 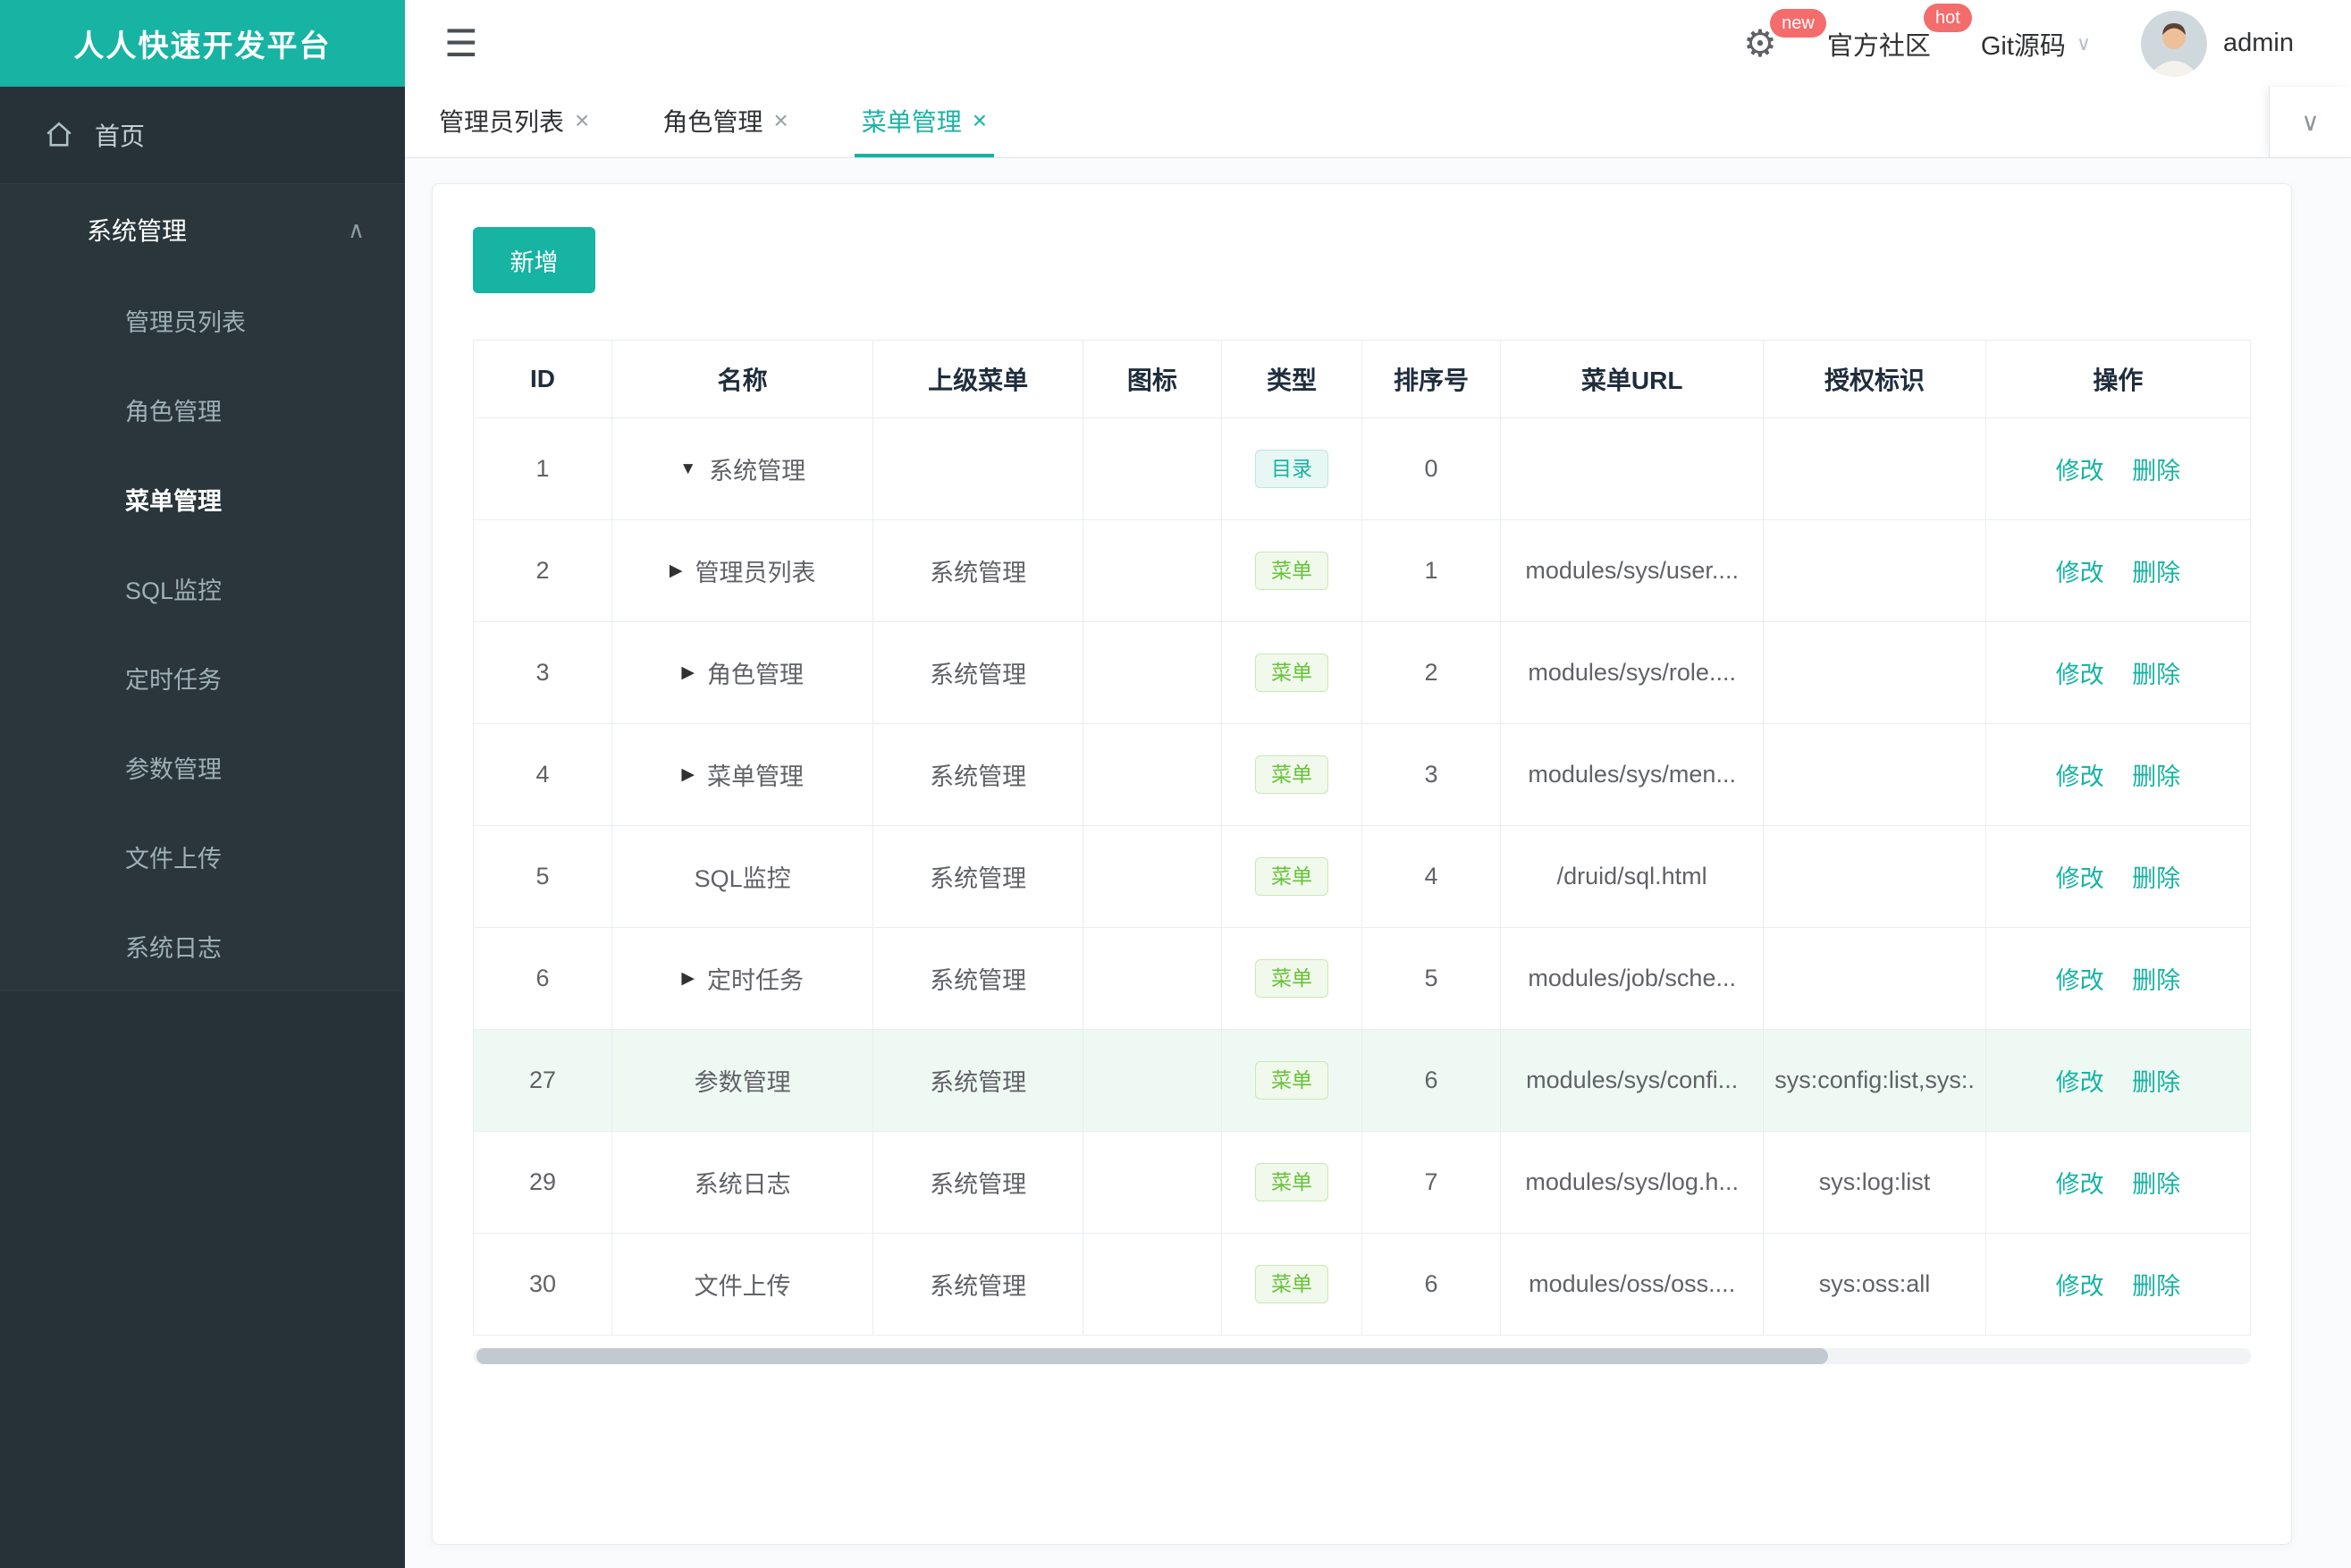 What do you see at coordinates (202, 135) in the screenshot?
I see `sidebar-item-home: 首页` at bounding box center [202, 135].